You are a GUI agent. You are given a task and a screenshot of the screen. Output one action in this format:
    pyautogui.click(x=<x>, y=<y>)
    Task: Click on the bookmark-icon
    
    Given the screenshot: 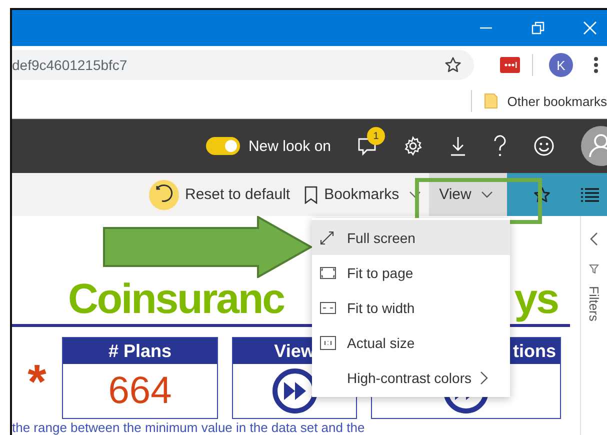 What is the action you would take?
    pyautogui.click(x=311, y=195)
    